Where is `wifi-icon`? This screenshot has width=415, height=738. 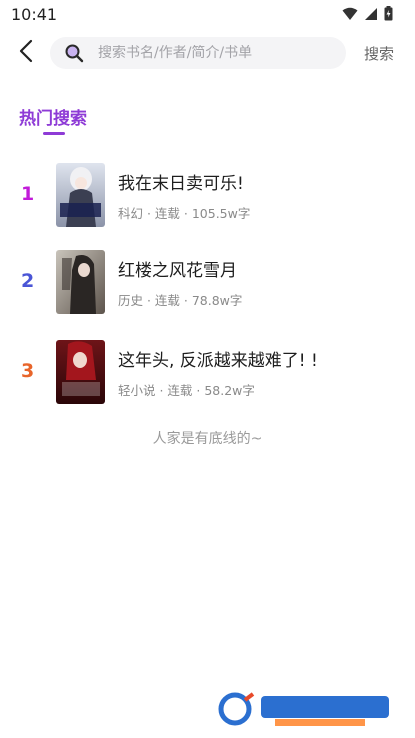
wifi-icon is located at coordinates (350, 15).